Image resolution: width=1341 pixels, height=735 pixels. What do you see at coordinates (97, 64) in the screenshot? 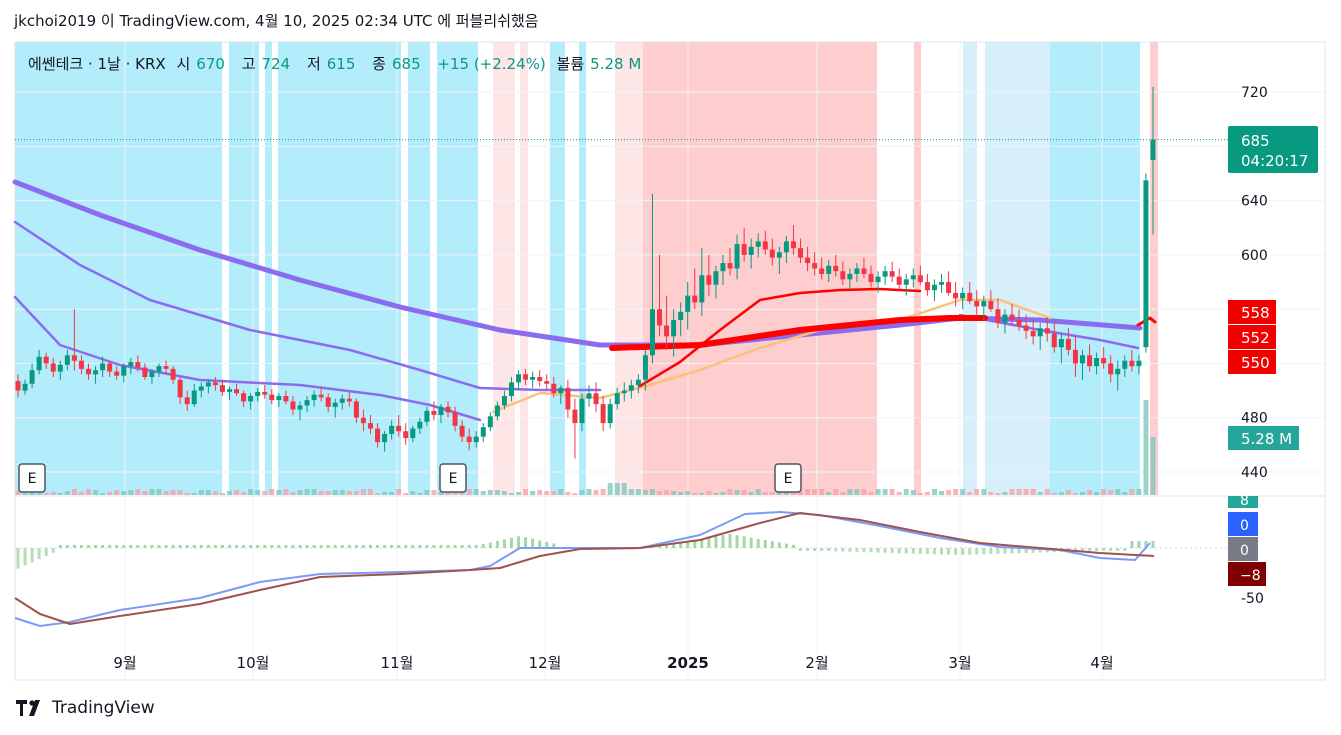
I see `symbol-name: 에쎈테크 · 1날 · KRX` at bounding box center [97, 64].